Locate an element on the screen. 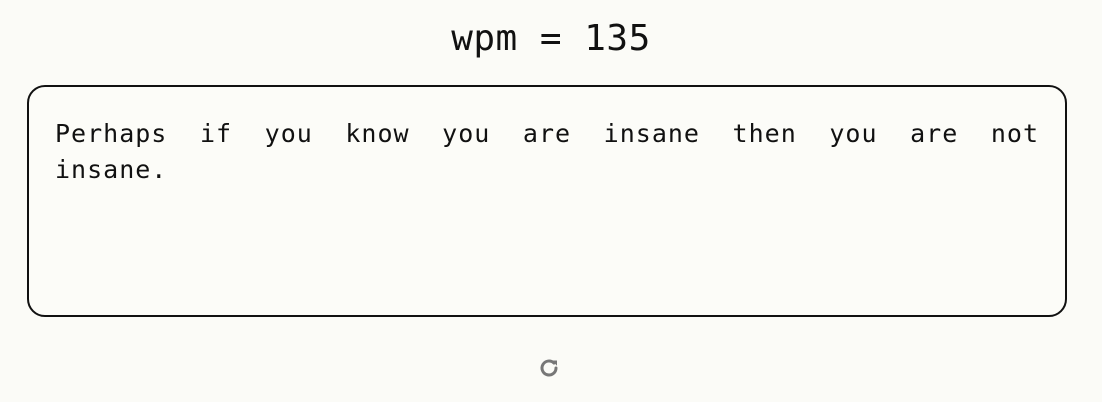 This screenshot has width=1102, height=402. restart-button is located at coordinates (549, 369).